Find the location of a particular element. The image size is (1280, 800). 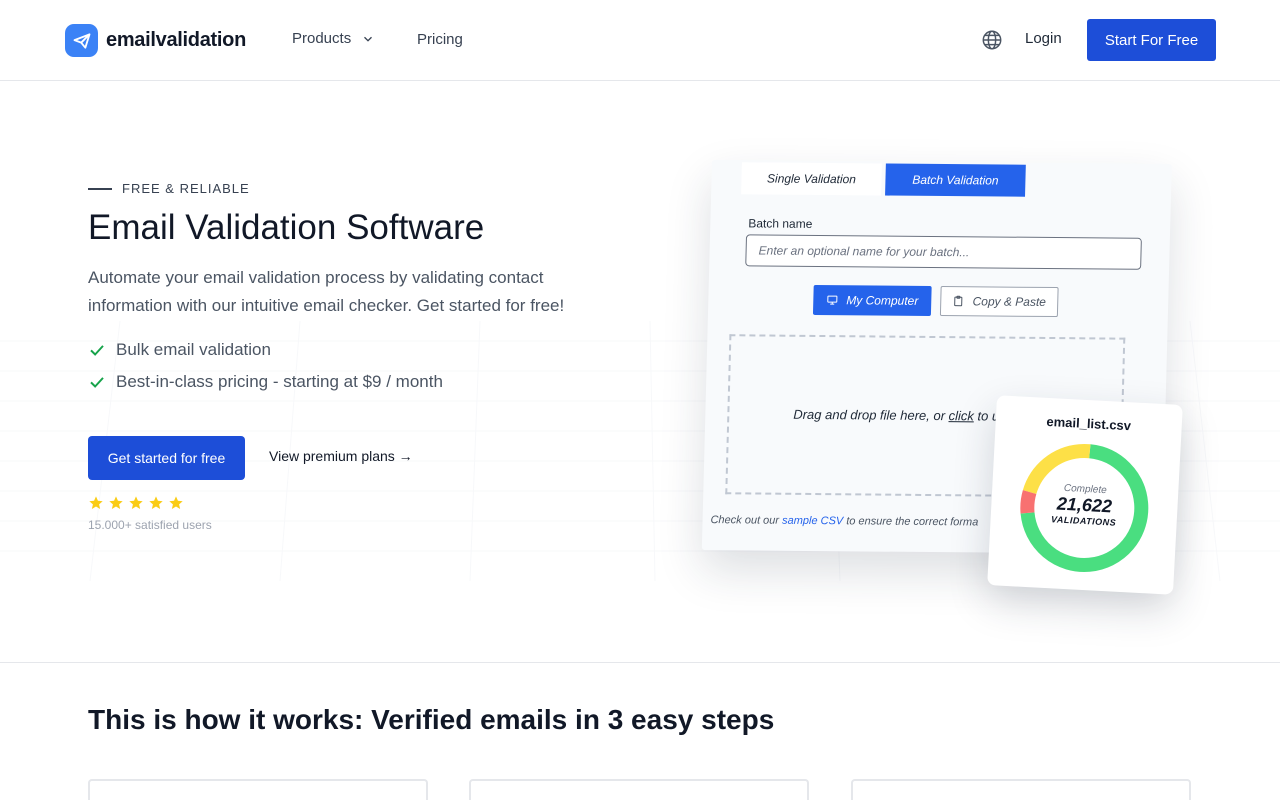

copy-paste-button: Copy & Paste is located at coordinates (999, 302).